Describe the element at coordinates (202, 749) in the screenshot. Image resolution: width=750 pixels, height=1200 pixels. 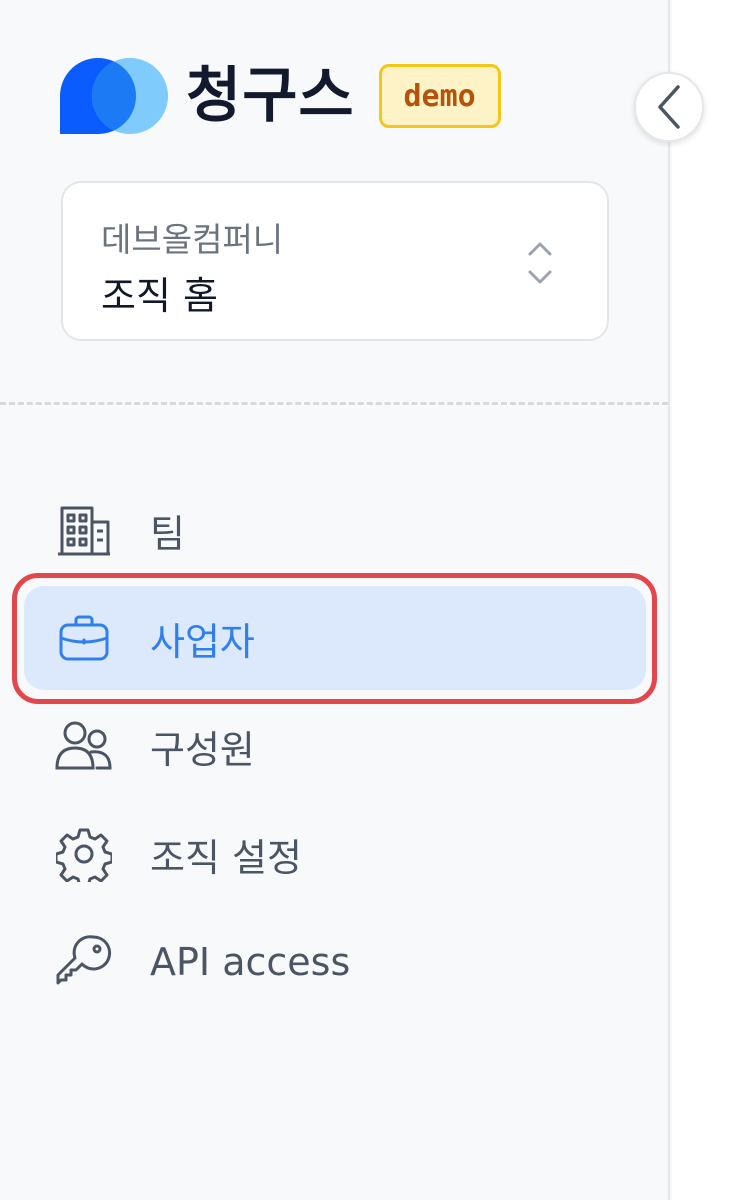
I see `nav-item-label: 구성원` at that location.